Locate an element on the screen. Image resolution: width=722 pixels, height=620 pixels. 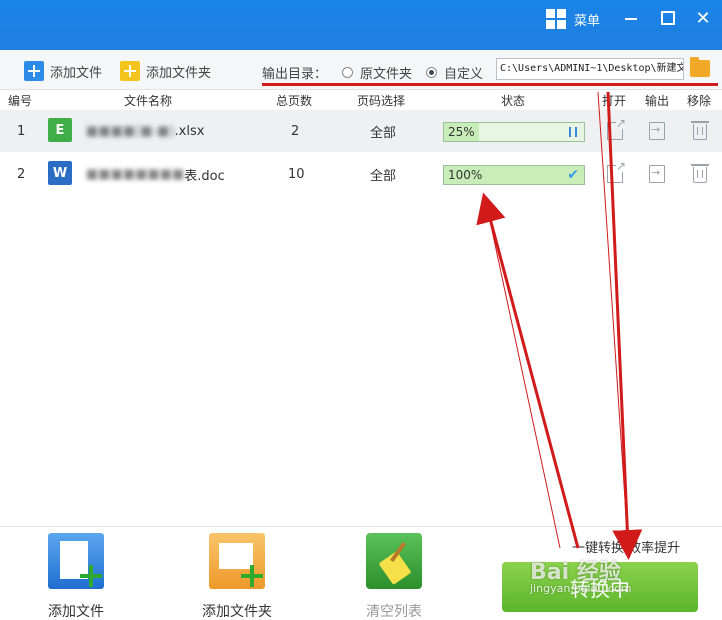
close-icon: ✕ is located at coordinates (703, 18).